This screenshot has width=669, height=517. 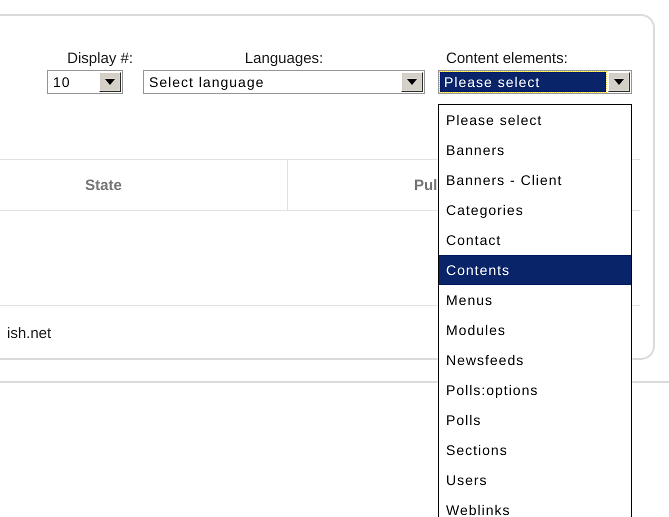 I want to click on dropdown-select: Select language, so click(x=284, y=82).